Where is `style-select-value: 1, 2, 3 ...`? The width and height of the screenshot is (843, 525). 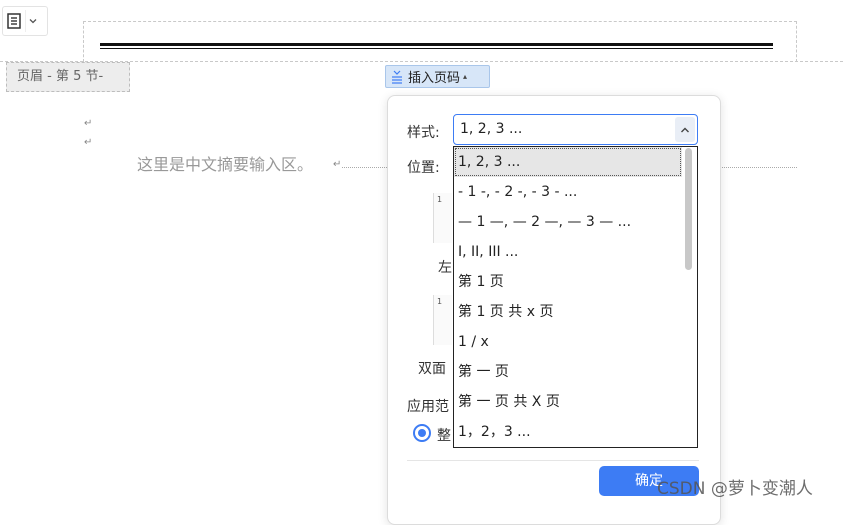
style-select-value: 1, 2, 3 ... is located at coordinates (491, 129).